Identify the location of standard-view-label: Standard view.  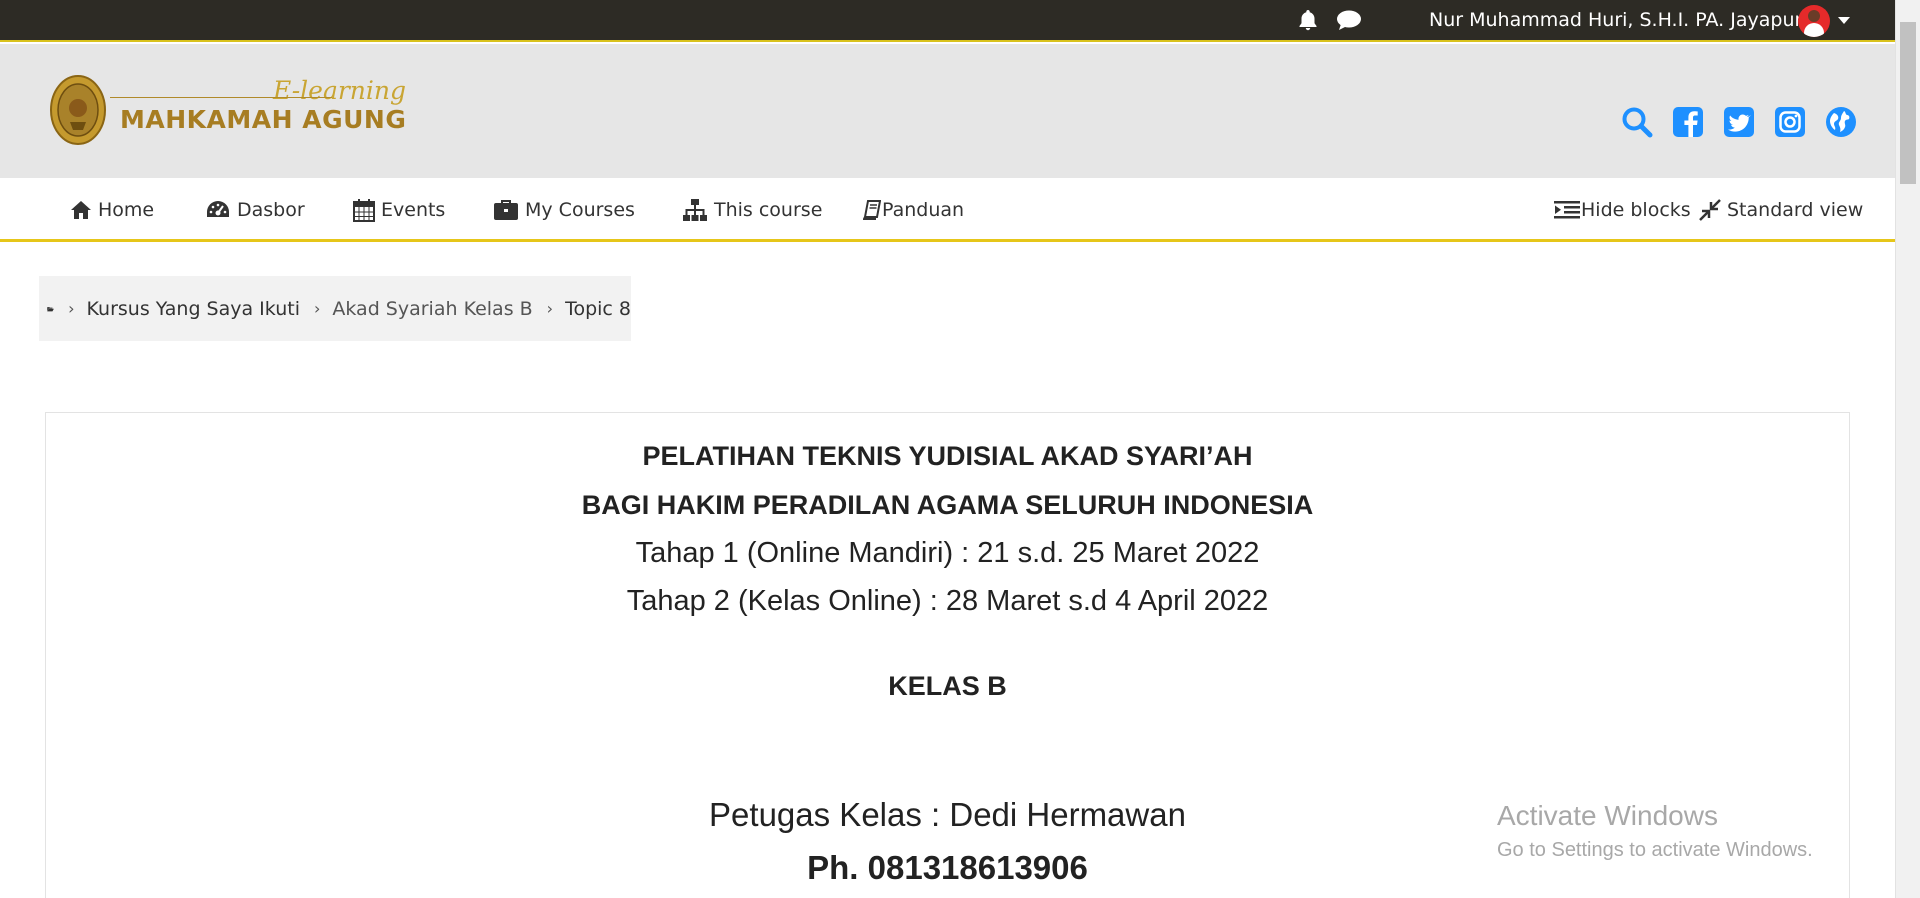
(1795, 210).